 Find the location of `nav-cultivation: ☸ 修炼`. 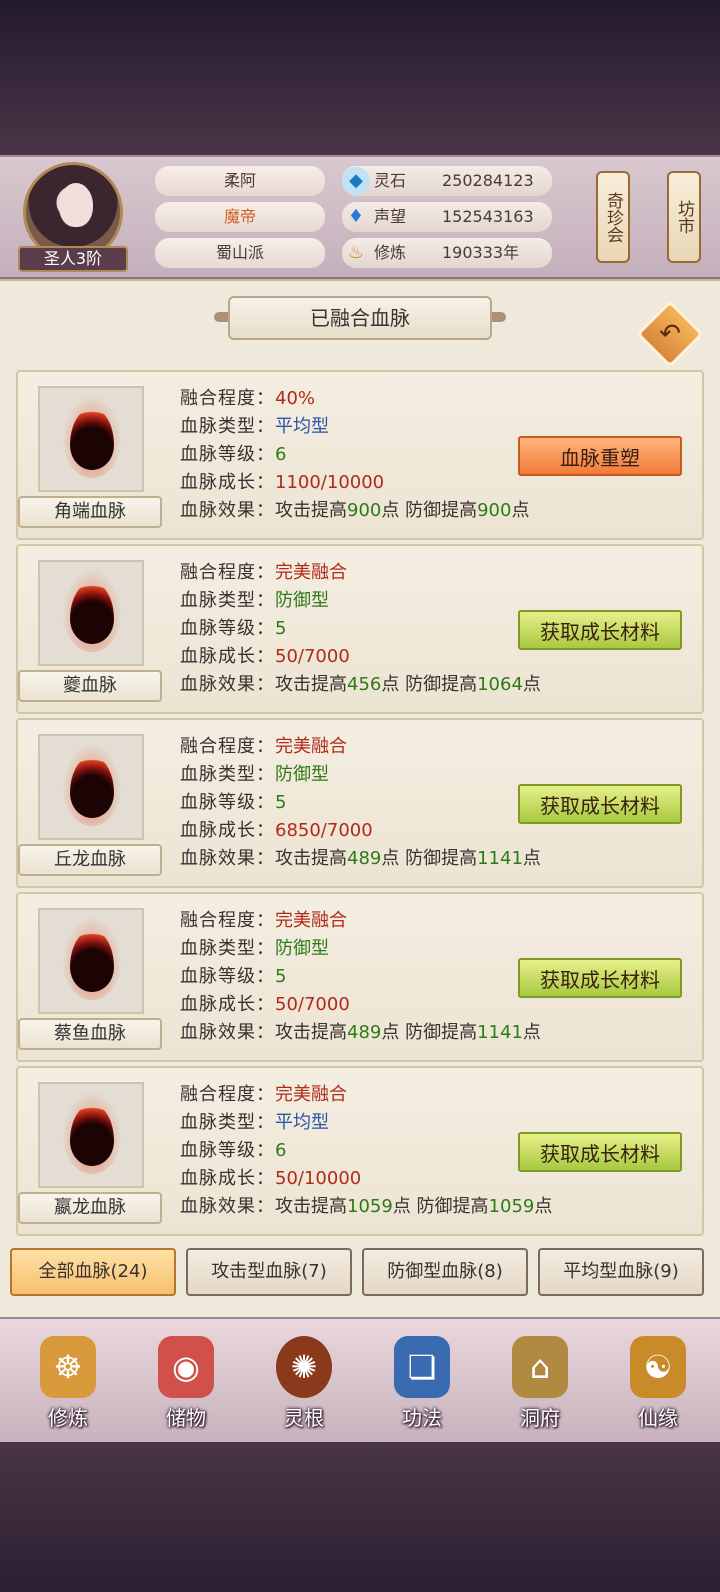

nav-cultivation: ☸ 修炼 is located at coordinates (68, 1382).